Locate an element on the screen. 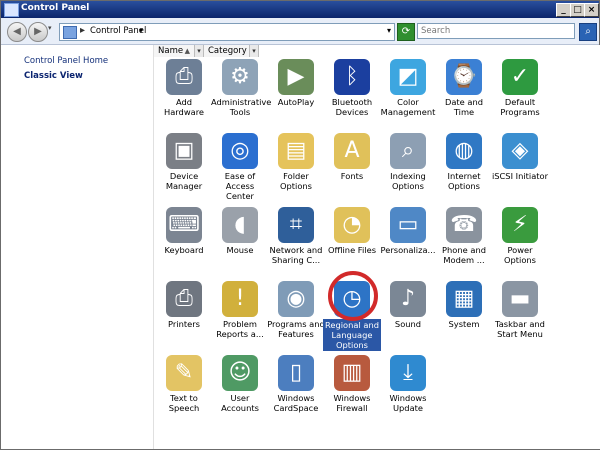 The image size is (600, 450). device-manager-icon: ▣ is located at coordinates (184, 151).